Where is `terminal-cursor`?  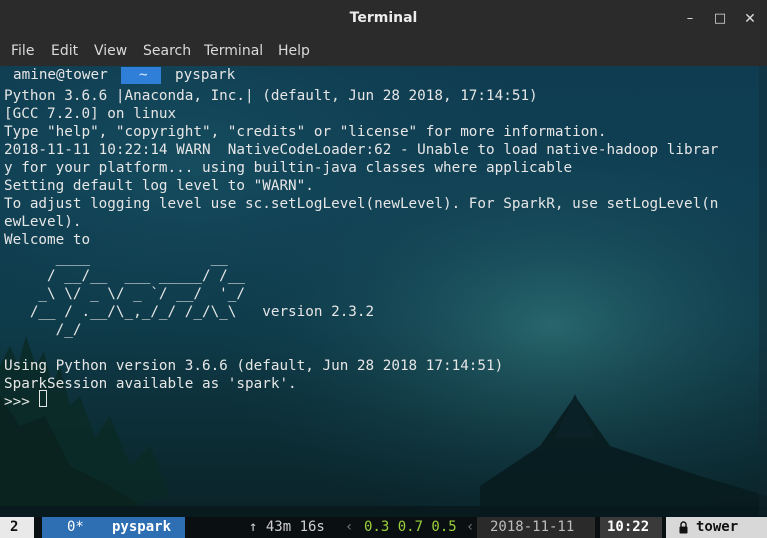
terminal-cursor is located at coordinates (43, 398).